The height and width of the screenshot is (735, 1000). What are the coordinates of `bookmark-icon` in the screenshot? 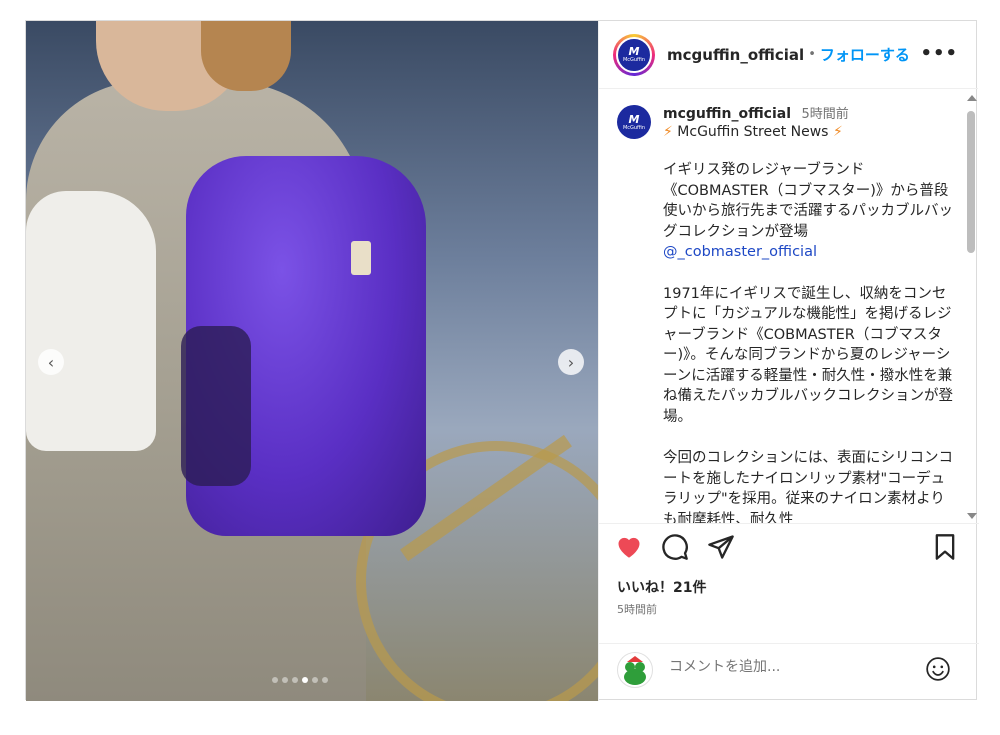 It's located at (945, 549).